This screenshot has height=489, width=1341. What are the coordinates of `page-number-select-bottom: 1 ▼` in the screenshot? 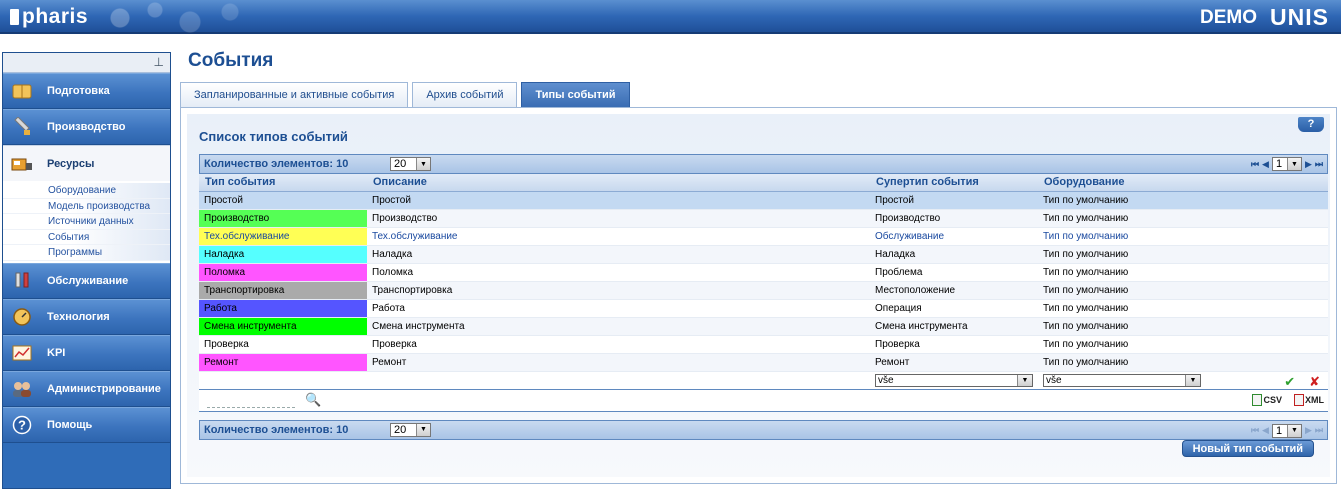 It's located at (1286, 430).